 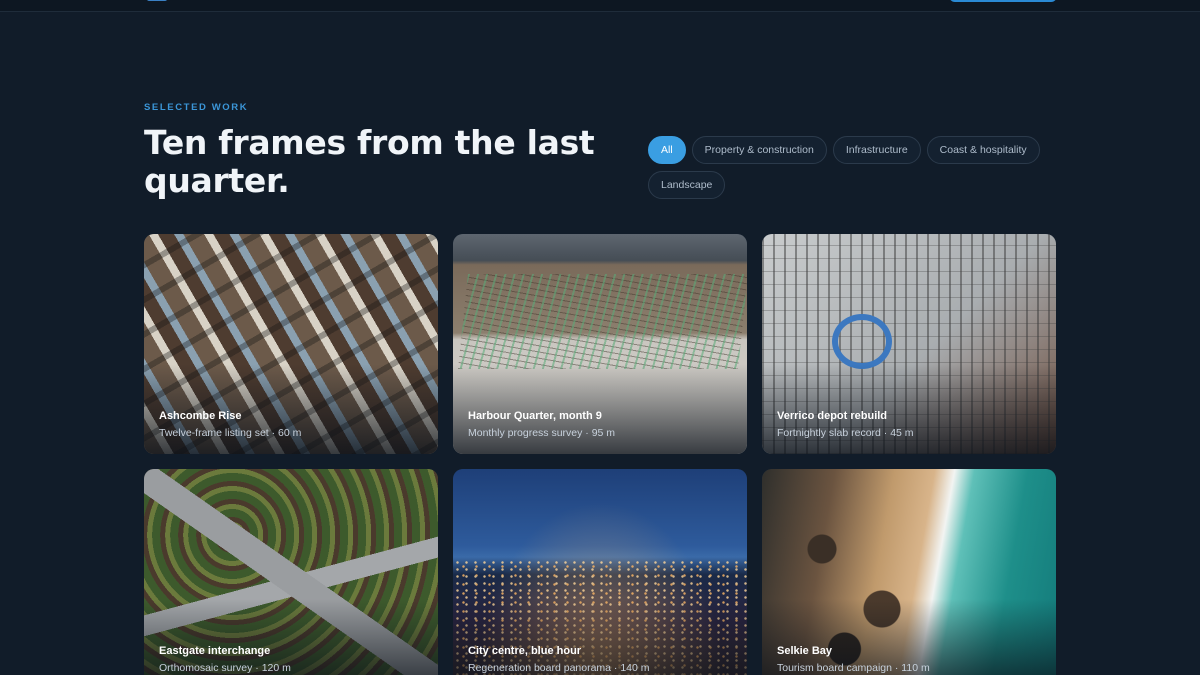 I want to click on filter-all: All, so click(x=667, y=150).